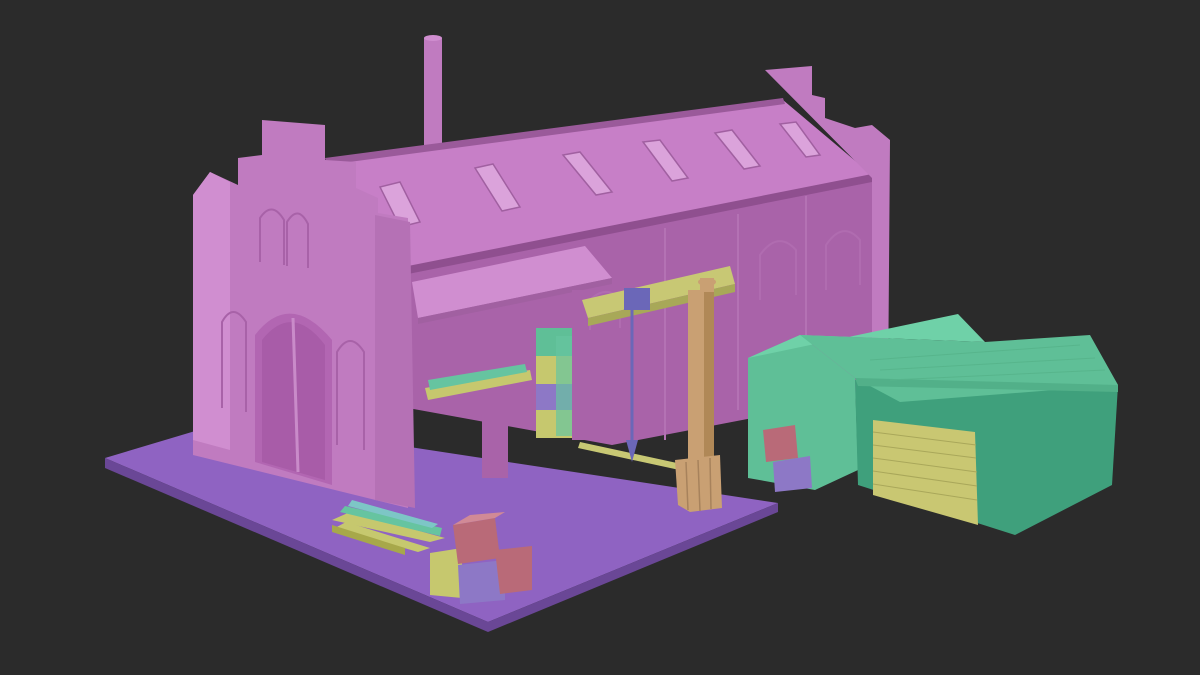  What do you see at coordinates (211, 311) in the screenshot?
I see `hall-front-wall-shade` at bounding box center [211, 311].